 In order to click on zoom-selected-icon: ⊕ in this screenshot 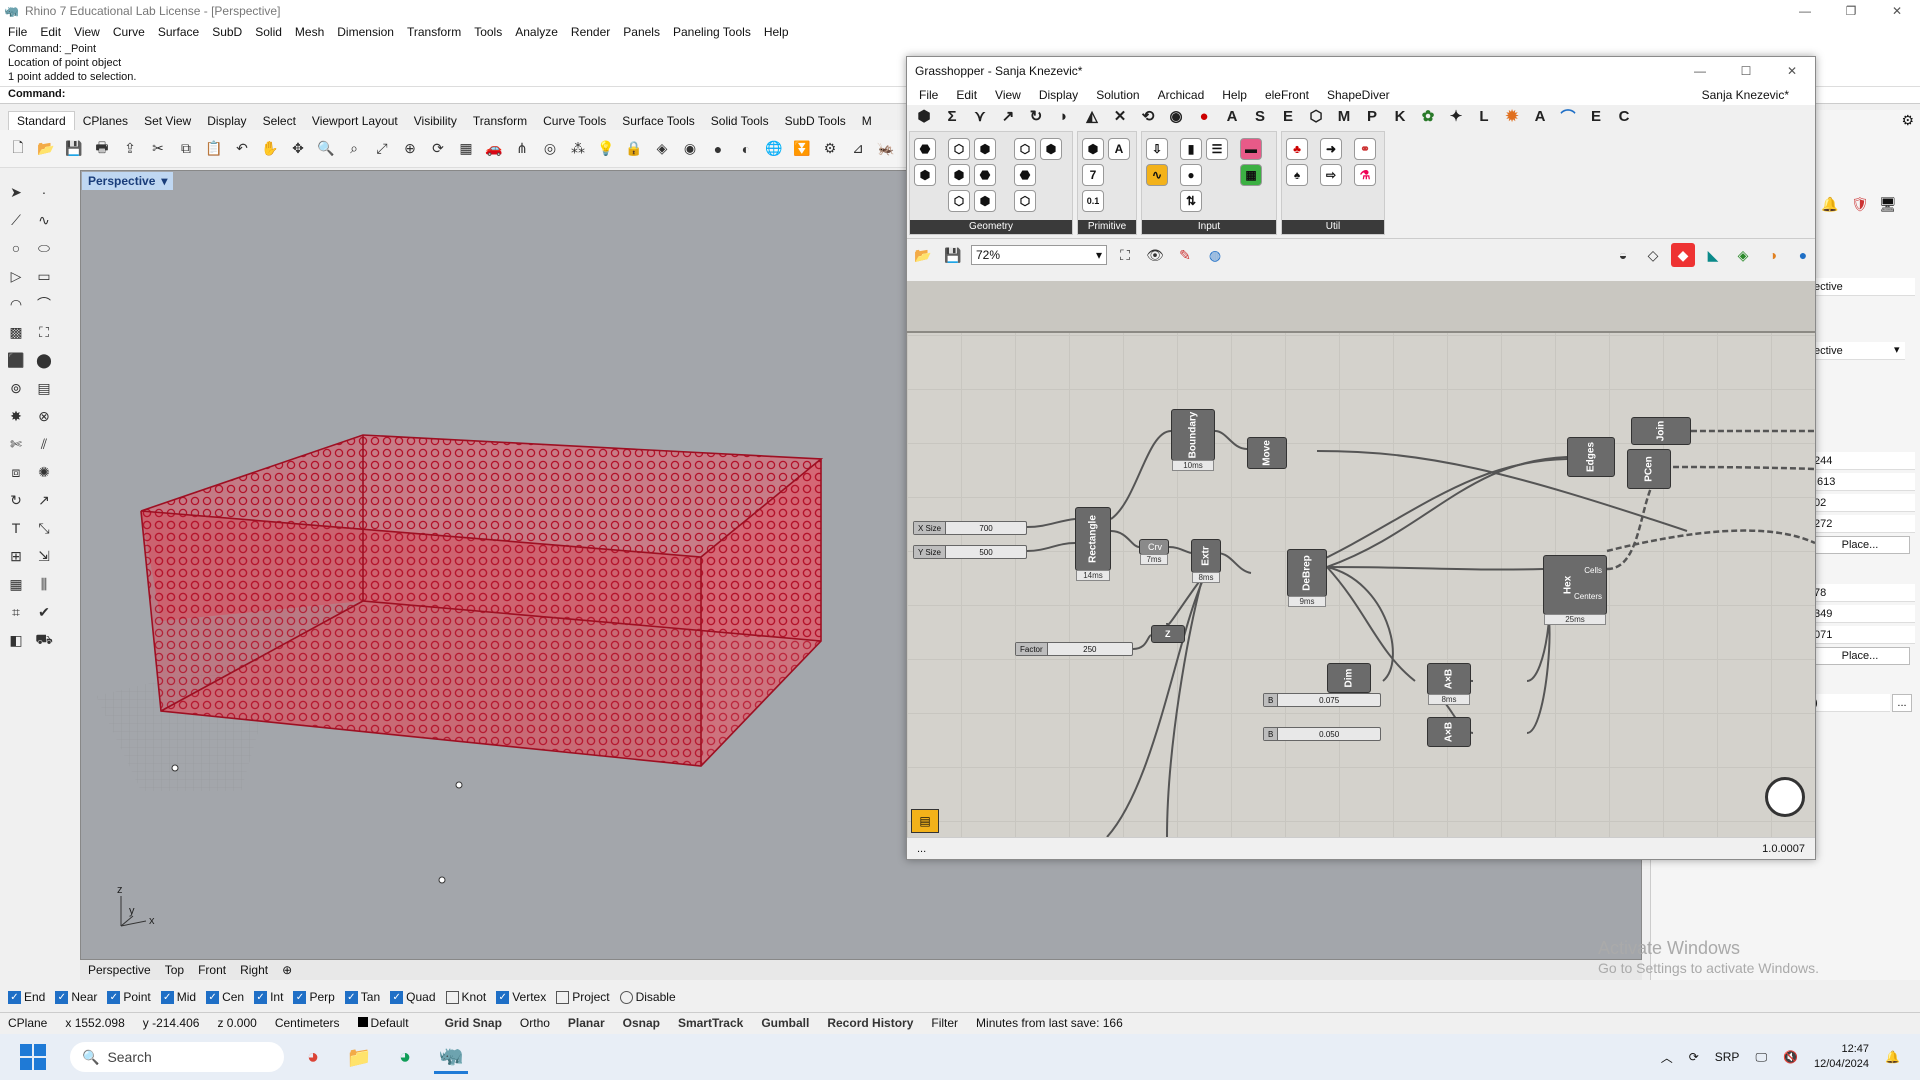, I will do `click(410, 149)`.